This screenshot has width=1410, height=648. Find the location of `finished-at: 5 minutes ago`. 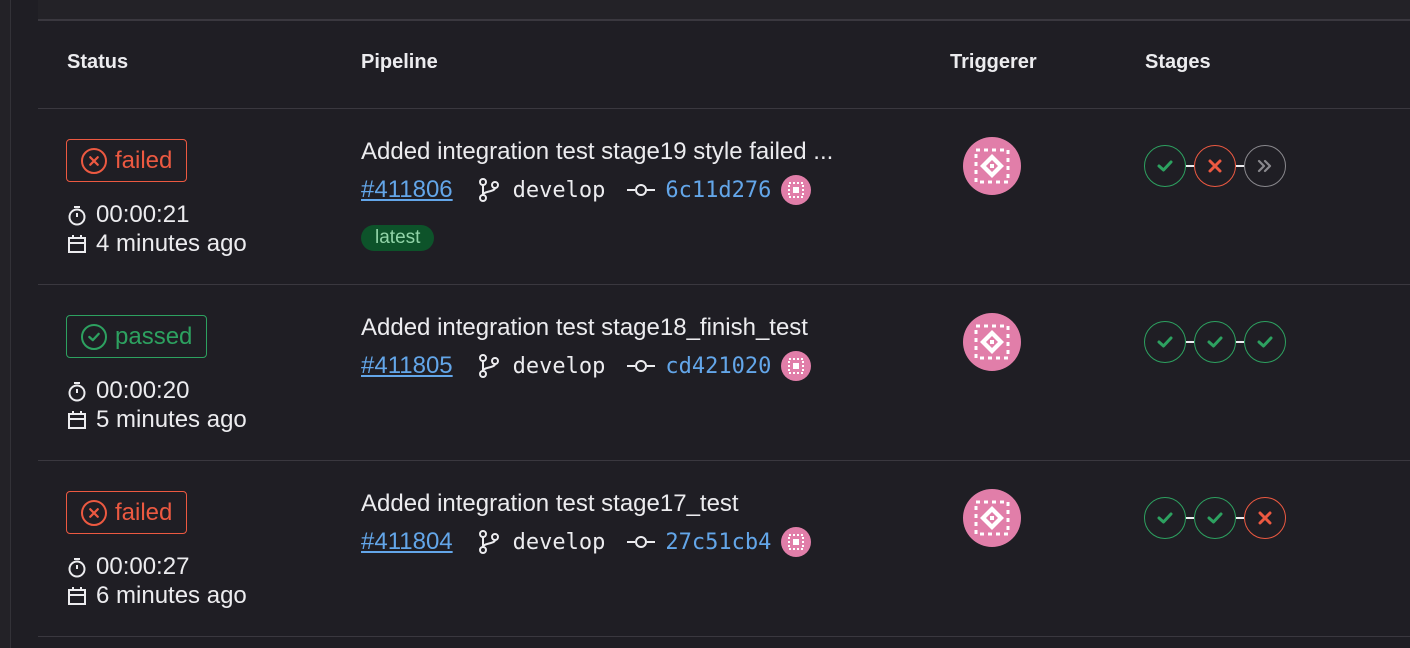

finished-at: 5 minutes ago is located at coordinates (156, 420).